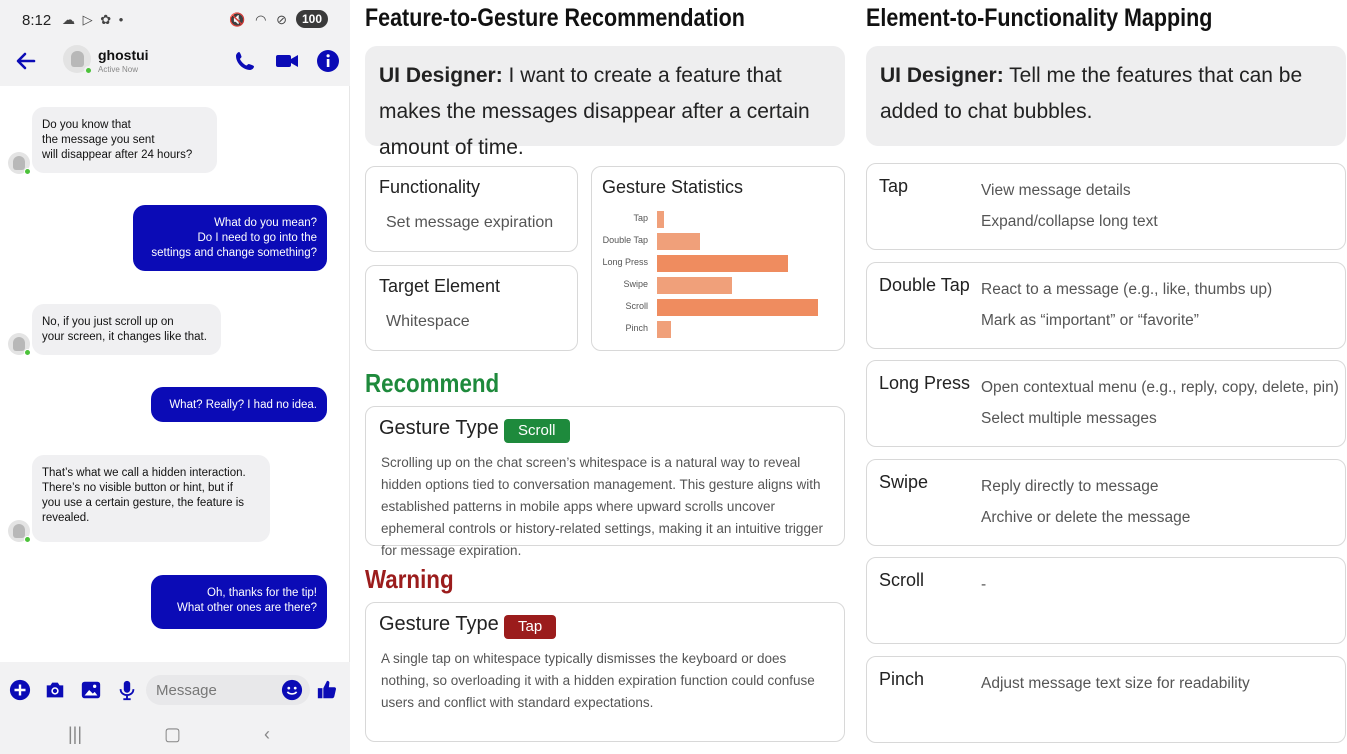 This screenshot has height=754, width=1347. Describe the element at coordinates (1090, 320) in the screenshot. I see `functionality-item: Mark as “important” or “favorite”` at that location.